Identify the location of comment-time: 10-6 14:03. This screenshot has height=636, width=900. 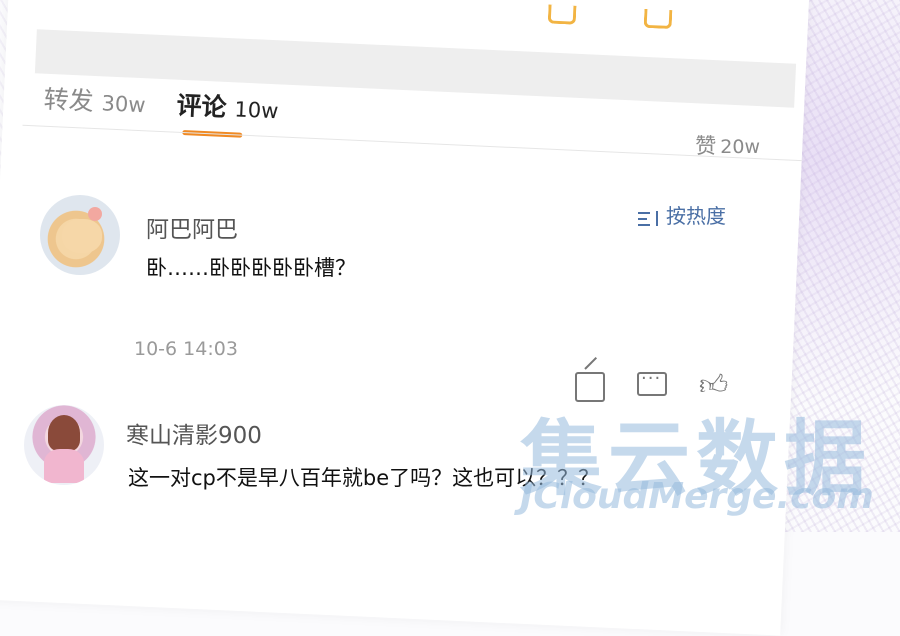
(186, 349).